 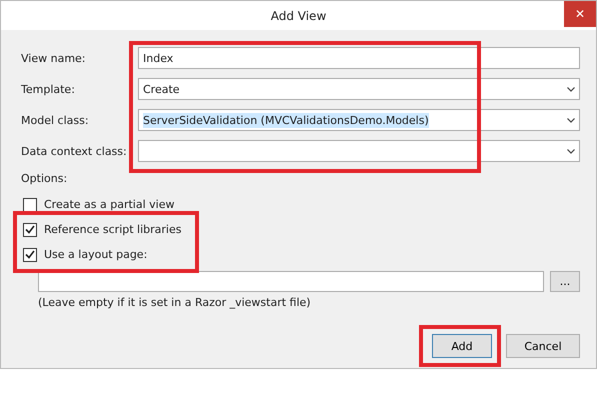 I want to click on field-label: View name:, so click(x=54, y=58).